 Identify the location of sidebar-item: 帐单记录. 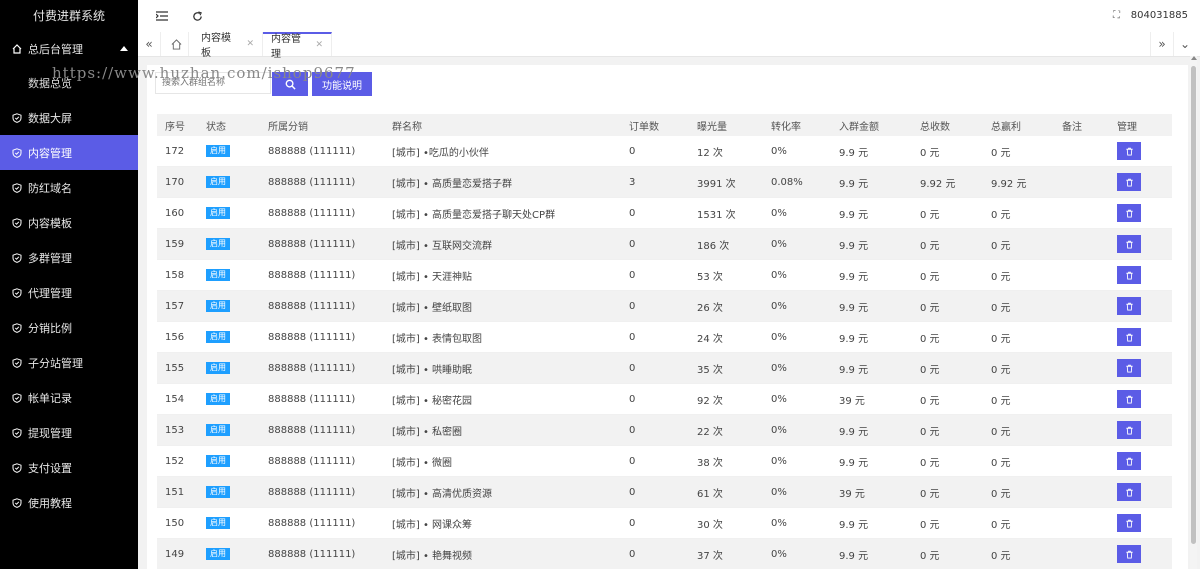
(69, 397).